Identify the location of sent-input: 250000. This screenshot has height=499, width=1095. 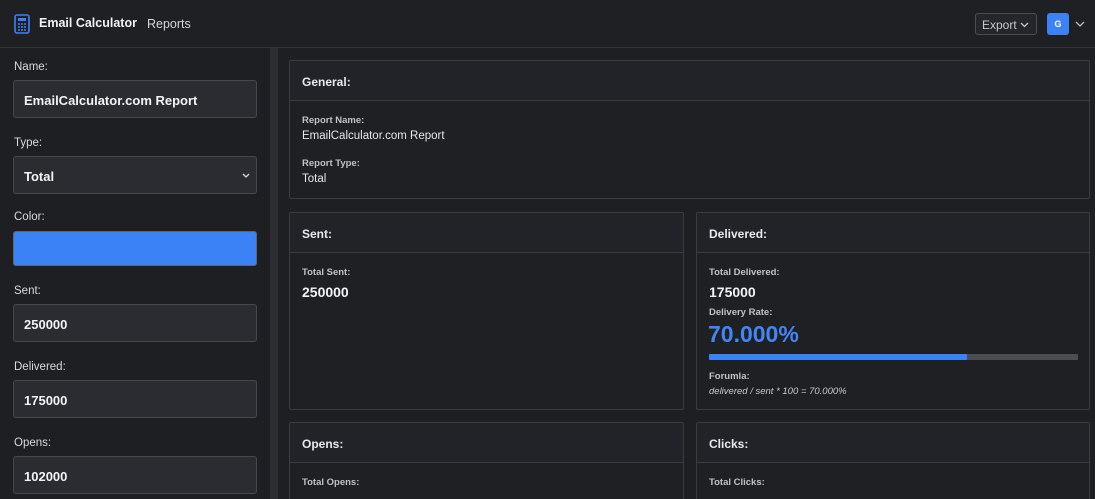
(135, 323).